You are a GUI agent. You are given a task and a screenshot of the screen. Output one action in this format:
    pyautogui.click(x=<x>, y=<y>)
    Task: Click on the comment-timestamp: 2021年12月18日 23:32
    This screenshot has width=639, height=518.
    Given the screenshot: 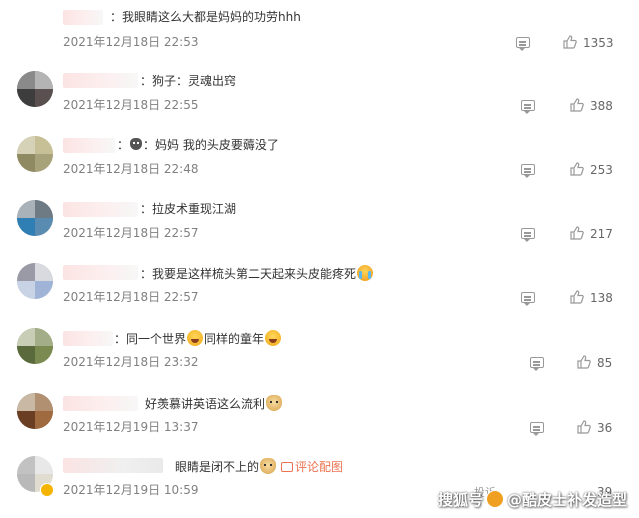 What is the action you would take?
    pyautogui.click(x=131, y=362)
    